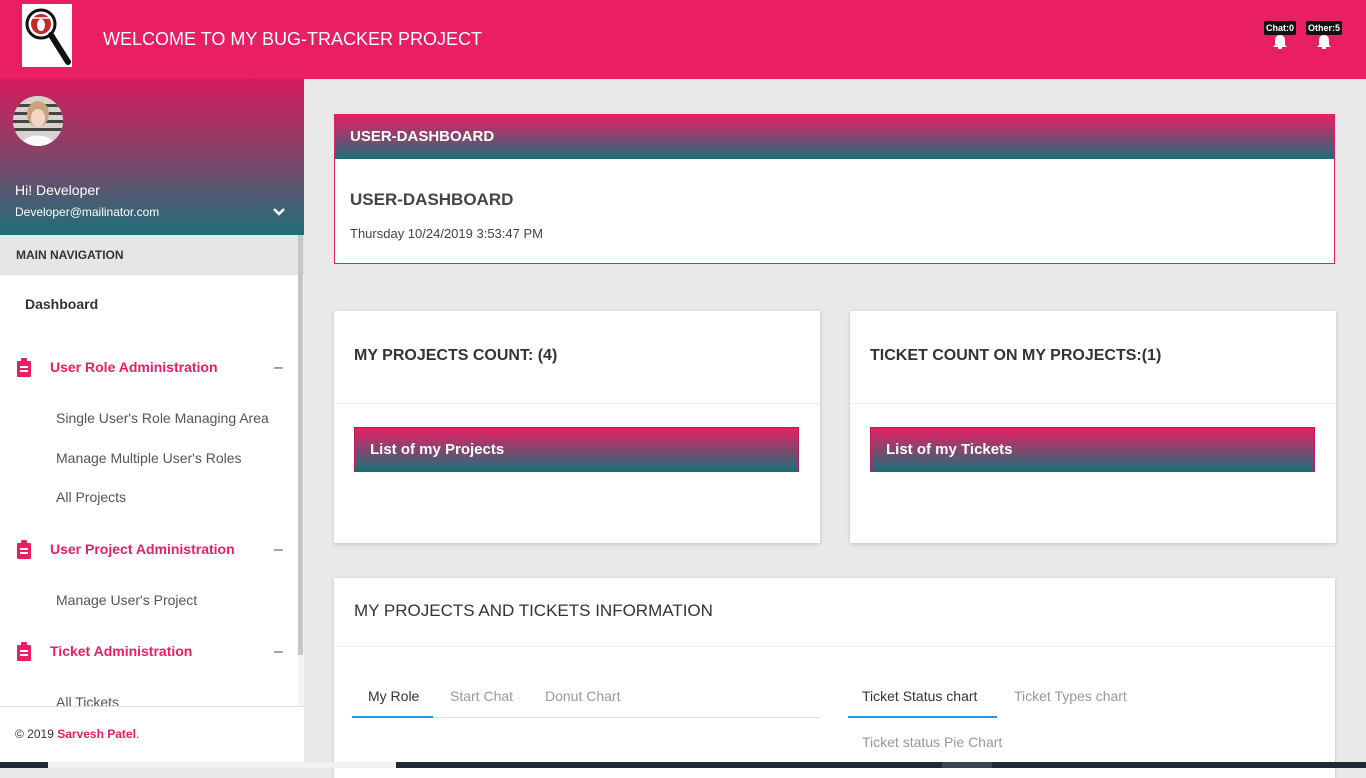 The image size is (1366, 778). I want to click on chat-notification: Chat:0, so click(1280, 35).